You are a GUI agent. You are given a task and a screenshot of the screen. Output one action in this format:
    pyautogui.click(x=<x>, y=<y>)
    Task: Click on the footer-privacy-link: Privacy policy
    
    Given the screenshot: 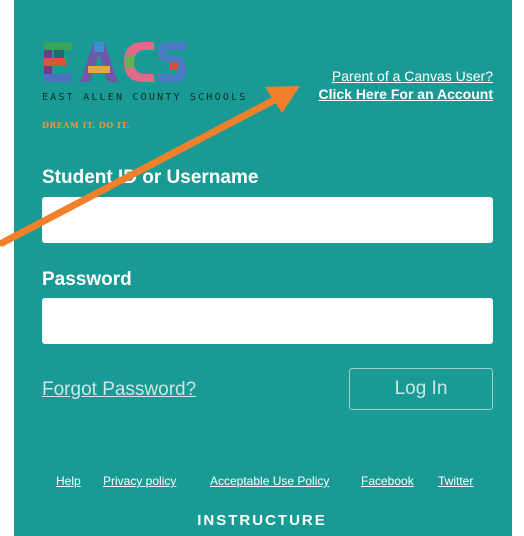 What is the action you would take?
    pyautogui.click(x=139, y=481)
    